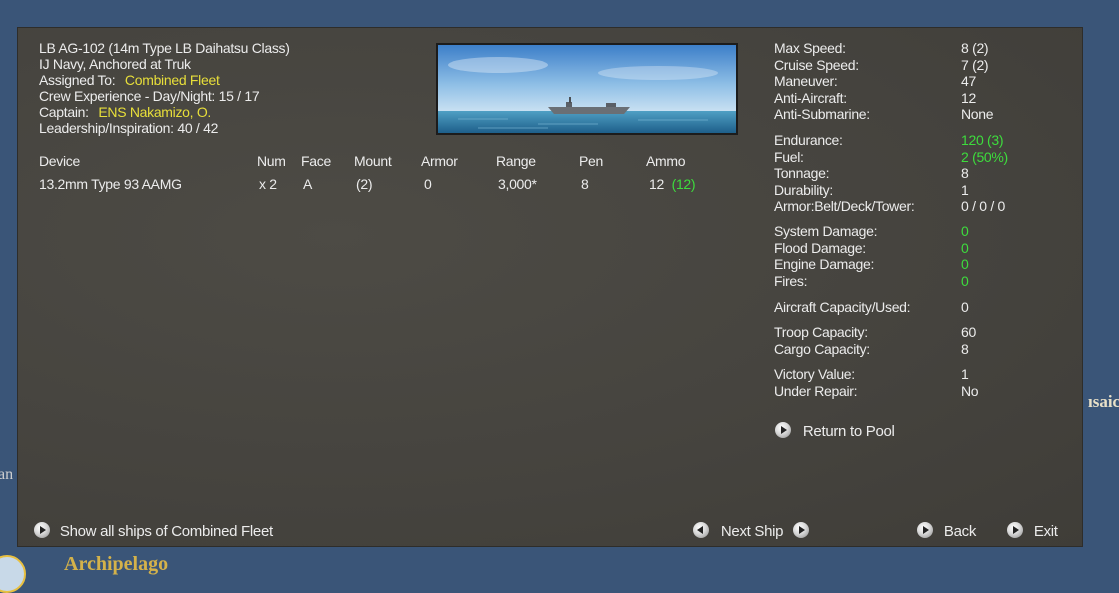 The image size is (1119, 593). Describe the element at coordinates (820, 247) in the screenshot. I see `stat-label: Flood Damage:` at that location.